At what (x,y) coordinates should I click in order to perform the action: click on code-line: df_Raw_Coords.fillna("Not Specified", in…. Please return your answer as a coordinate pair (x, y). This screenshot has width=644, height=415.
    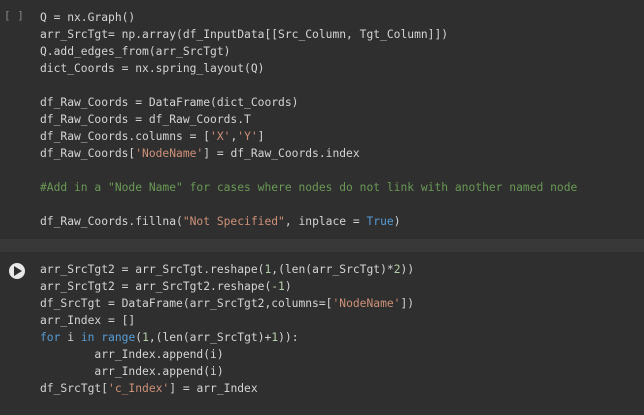
    Looking at the image, I should click on (308, 221).